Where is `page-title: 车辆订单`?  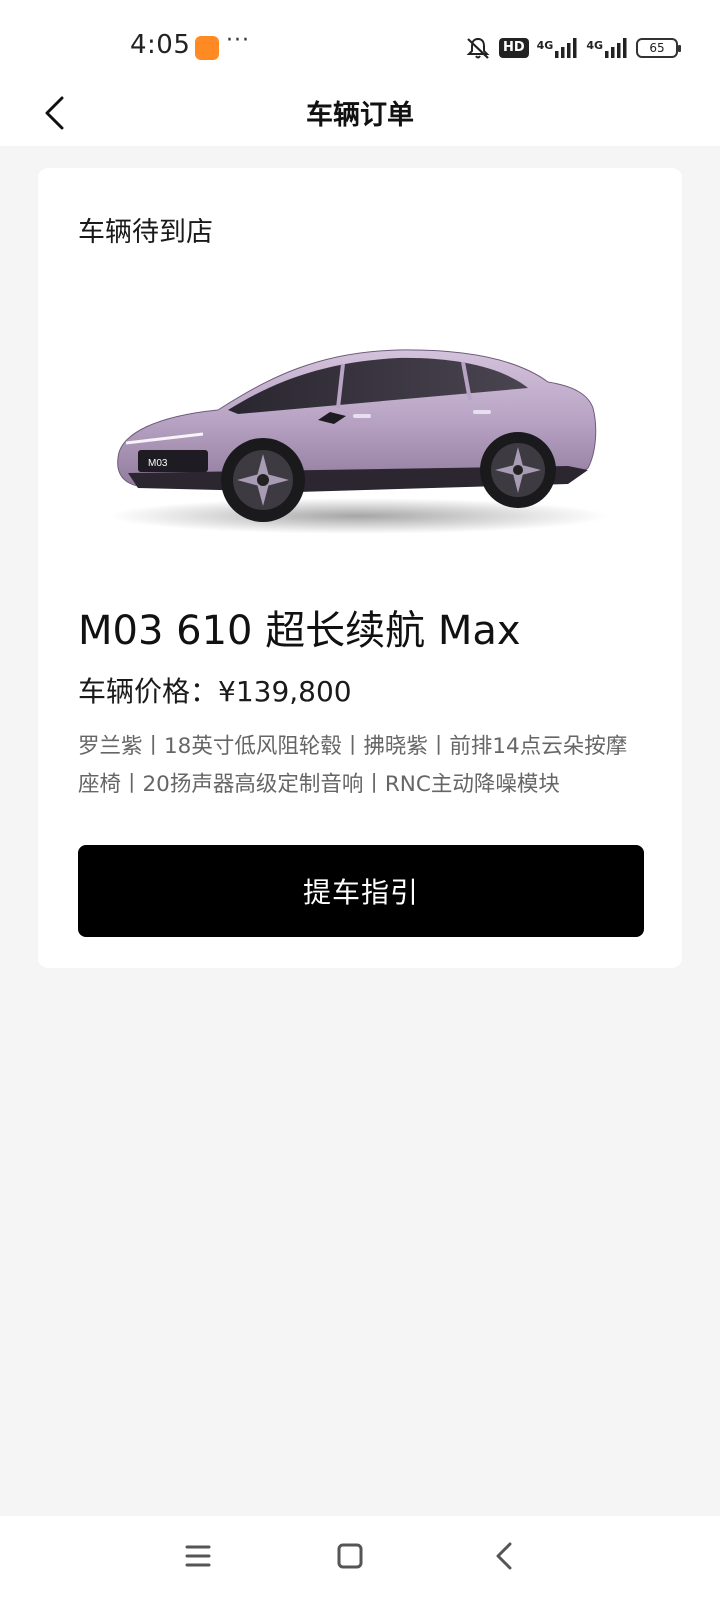 page-title: 车辆订单 is located at coordinates (360, 115).